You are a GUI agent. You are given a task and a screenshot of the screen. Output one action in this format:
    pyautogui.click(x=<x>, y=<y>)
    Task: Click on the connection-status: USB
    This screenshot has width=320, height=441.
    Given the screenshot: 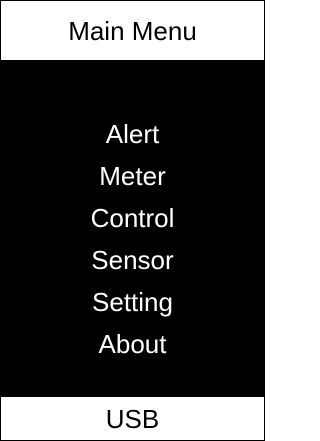 What is the action you would take?
    pyautogui.click(x=132, y=418)
    